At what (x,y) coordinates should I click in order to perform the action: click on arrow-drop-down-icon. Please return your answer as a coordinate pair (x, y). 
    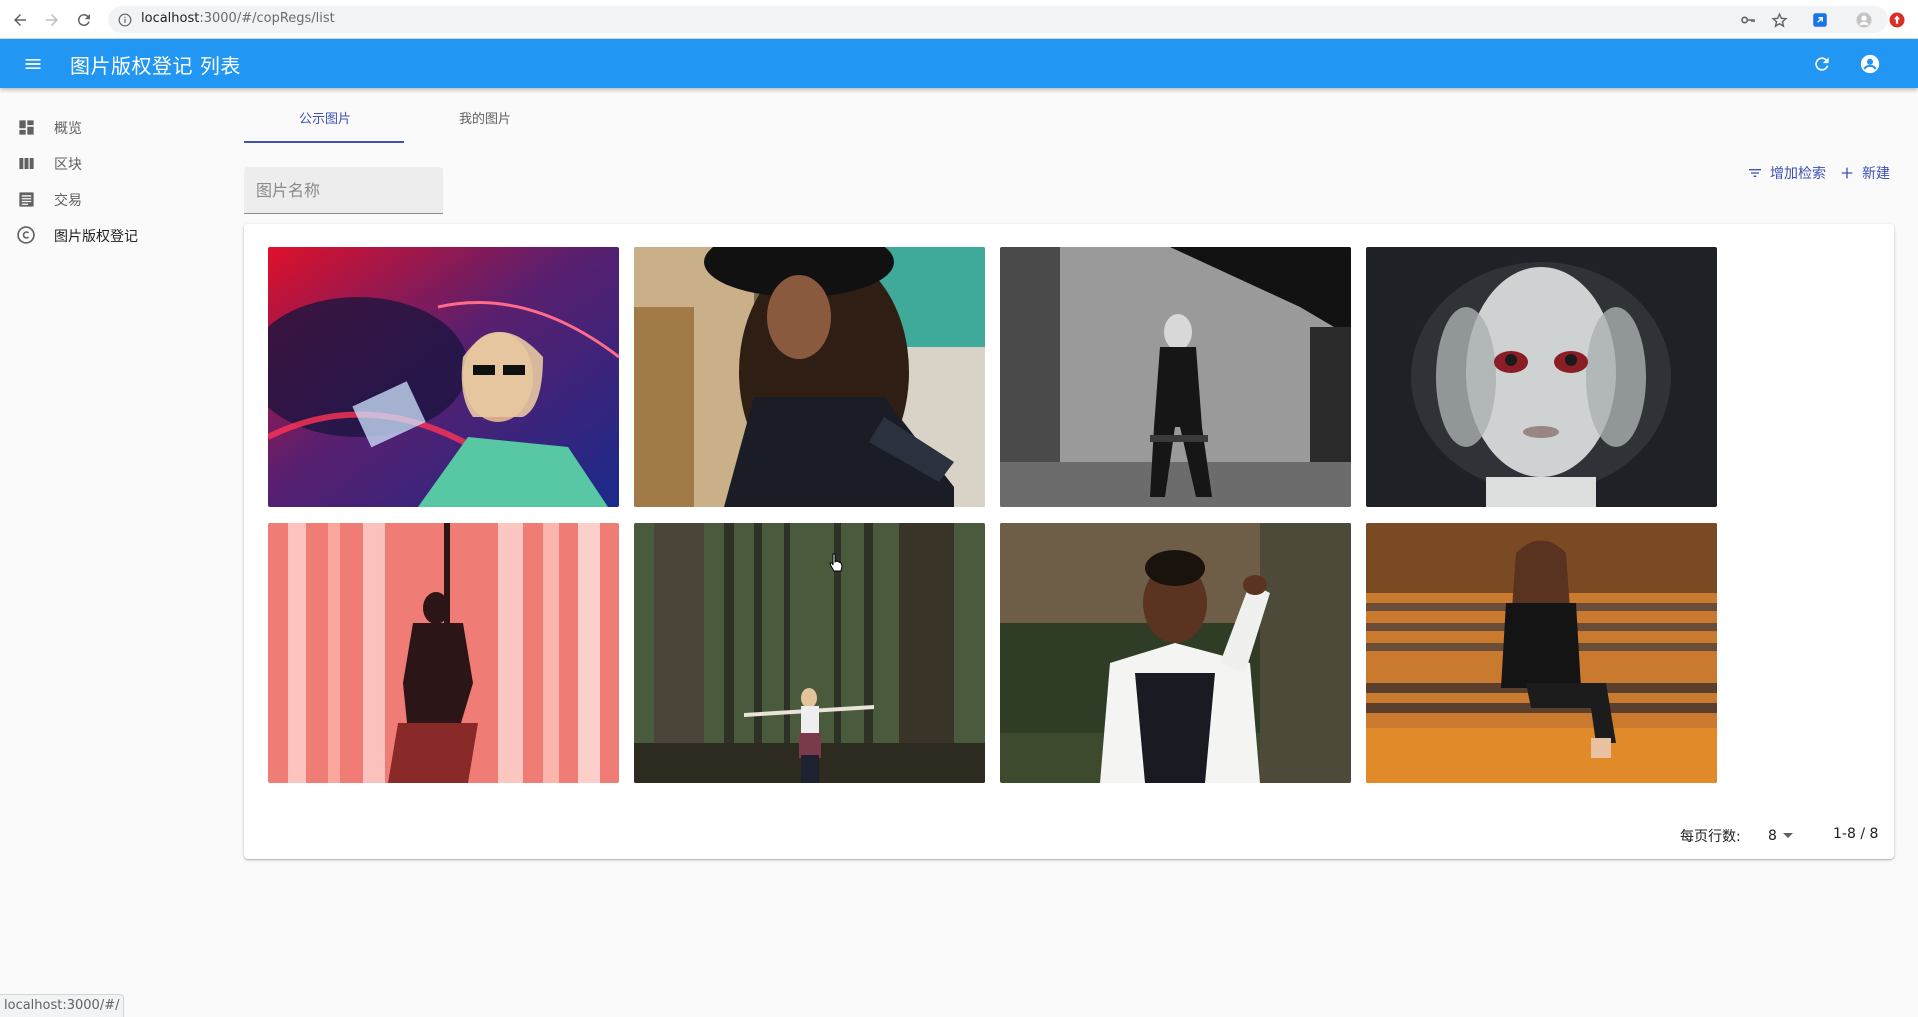
    Looking at the image, I should click on (1787, 836).